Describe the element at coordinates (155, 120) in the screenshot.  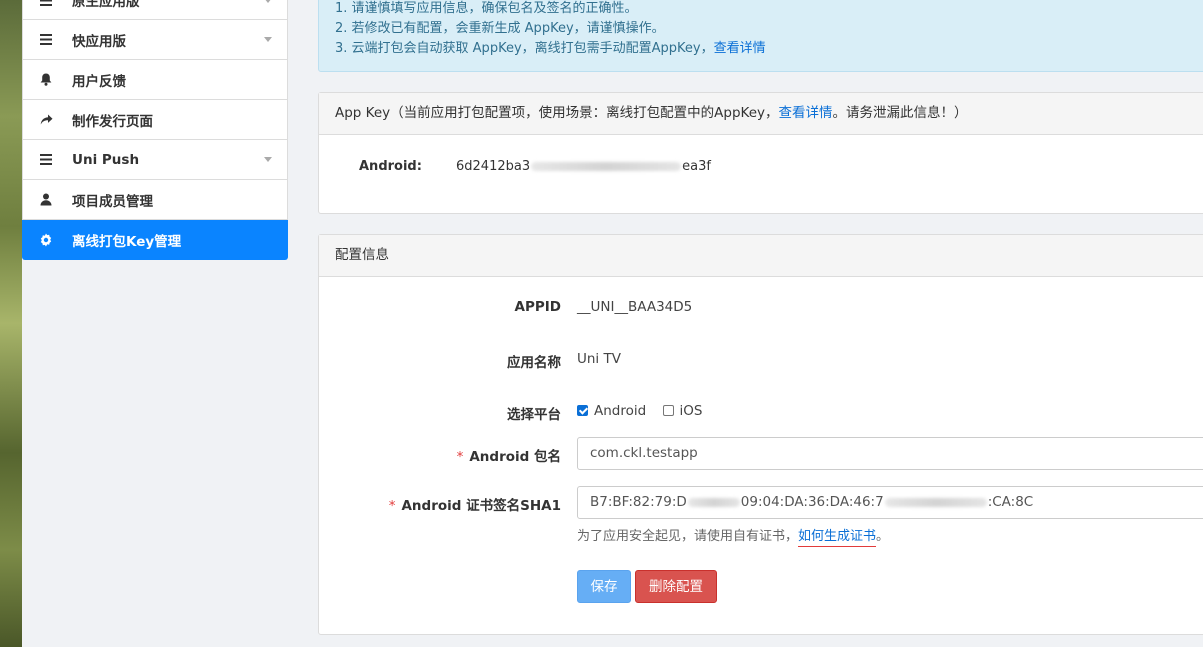
I see `sidebar-item-release-page: 制作发行页面` at that location.